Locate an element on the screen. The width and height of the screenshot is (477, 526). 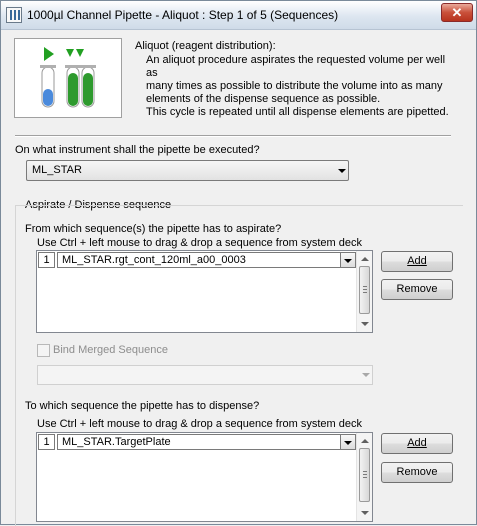
pipette-app-icon is located at coordinates (14, 15).